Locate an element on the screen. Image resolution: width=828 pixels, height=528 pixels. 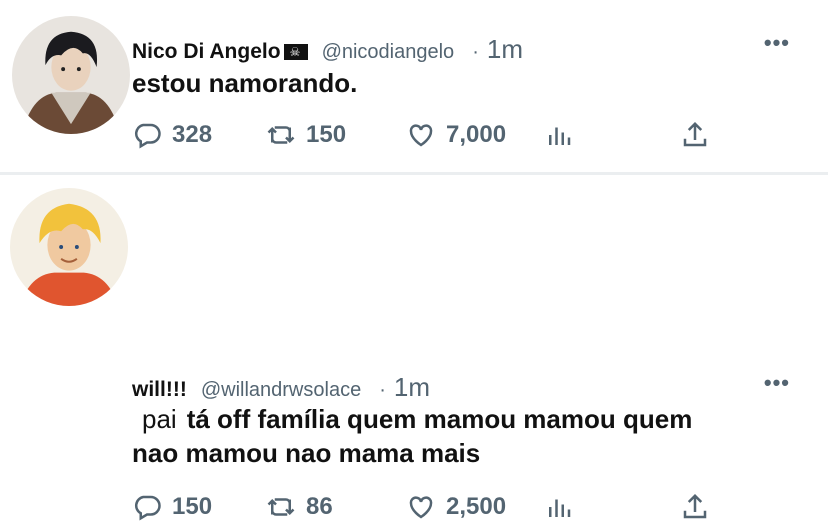
tweet-actions: 328 150 7,000 is located at coordinates (422, 138).